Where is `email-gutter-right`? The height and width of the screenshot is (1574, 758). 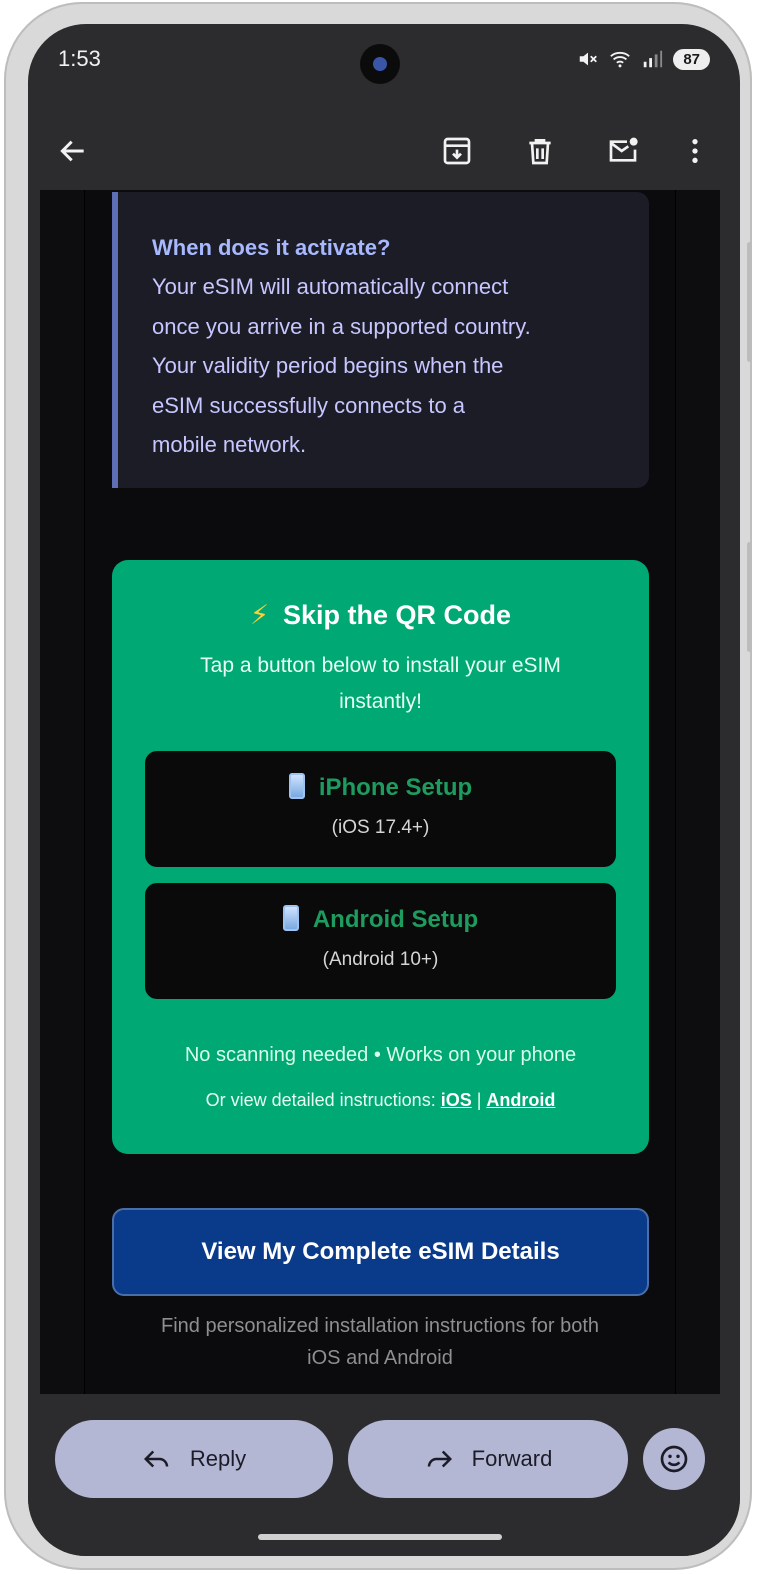
email-gutter-right is located at coordinates (698, 792).